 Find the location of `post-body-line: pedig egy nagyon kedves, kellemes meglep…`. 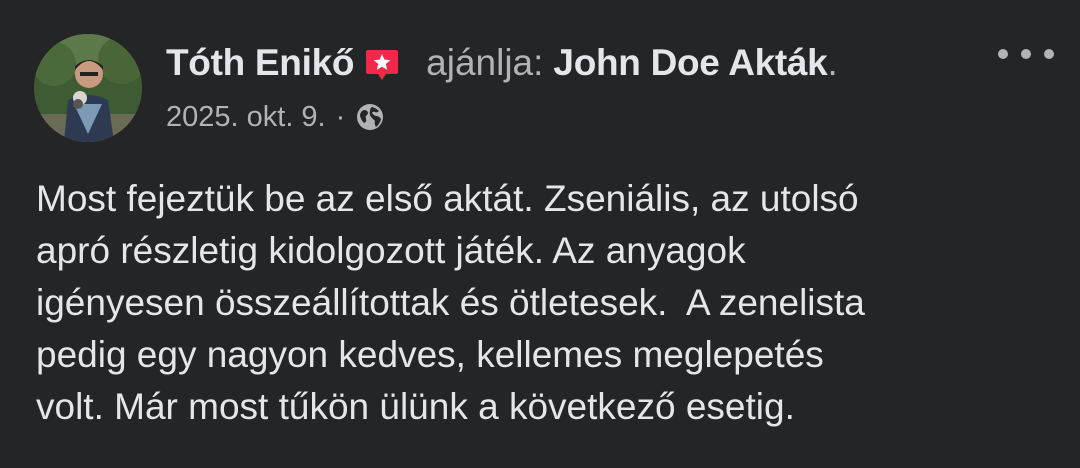

post-body-line: pedig egy nagyon kedves, kellemes meglep… is located at coordinates (430, 354).